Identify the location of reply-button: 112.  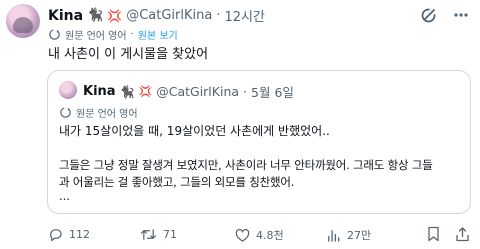
(69, 234).